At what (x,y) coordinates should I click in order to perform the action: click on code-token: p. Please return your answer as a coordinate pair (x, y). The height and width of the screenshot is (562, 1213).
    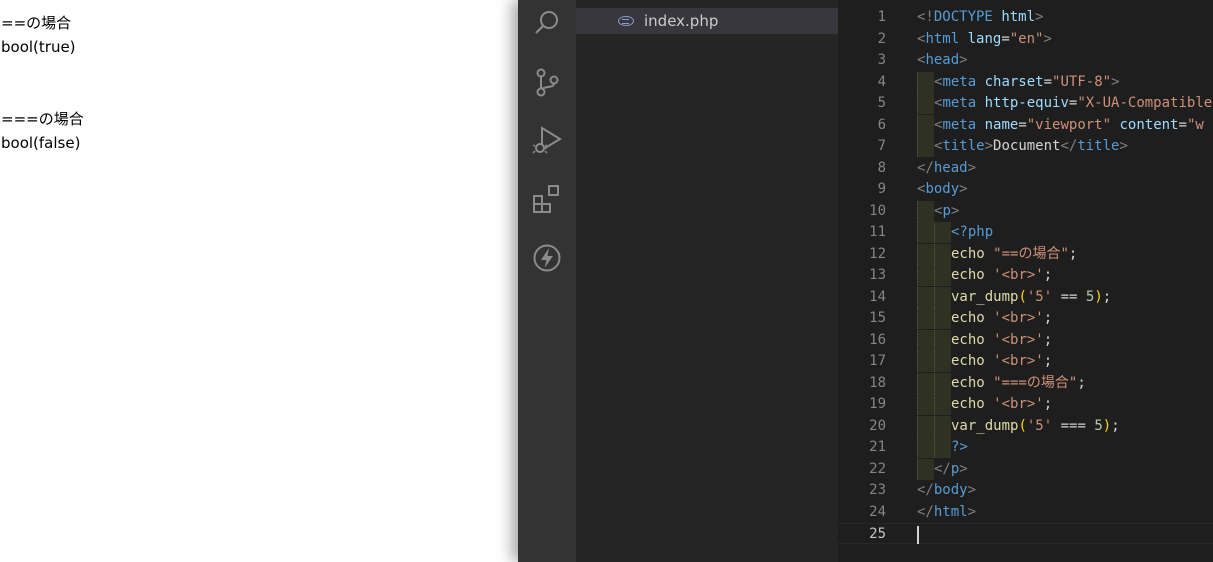
    Looking at the image, I should click on (946, 210).